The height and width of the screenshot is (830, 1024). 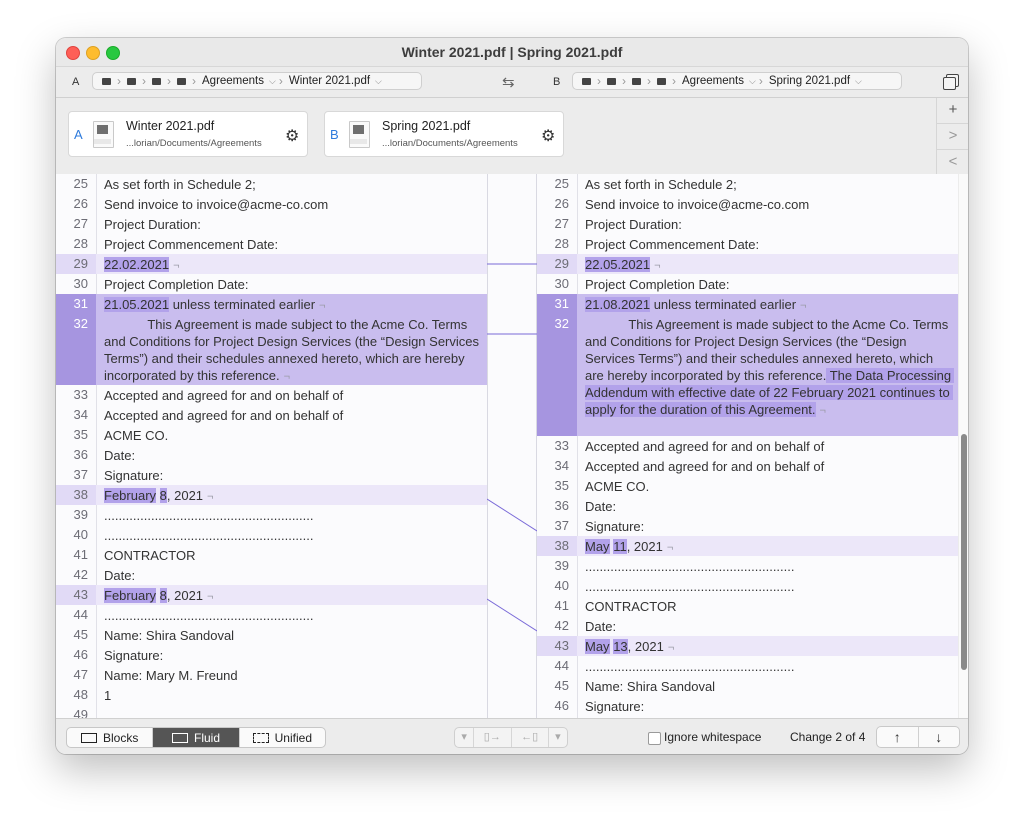 I want to click on changed-text: 8, so click(x=163, y=495).